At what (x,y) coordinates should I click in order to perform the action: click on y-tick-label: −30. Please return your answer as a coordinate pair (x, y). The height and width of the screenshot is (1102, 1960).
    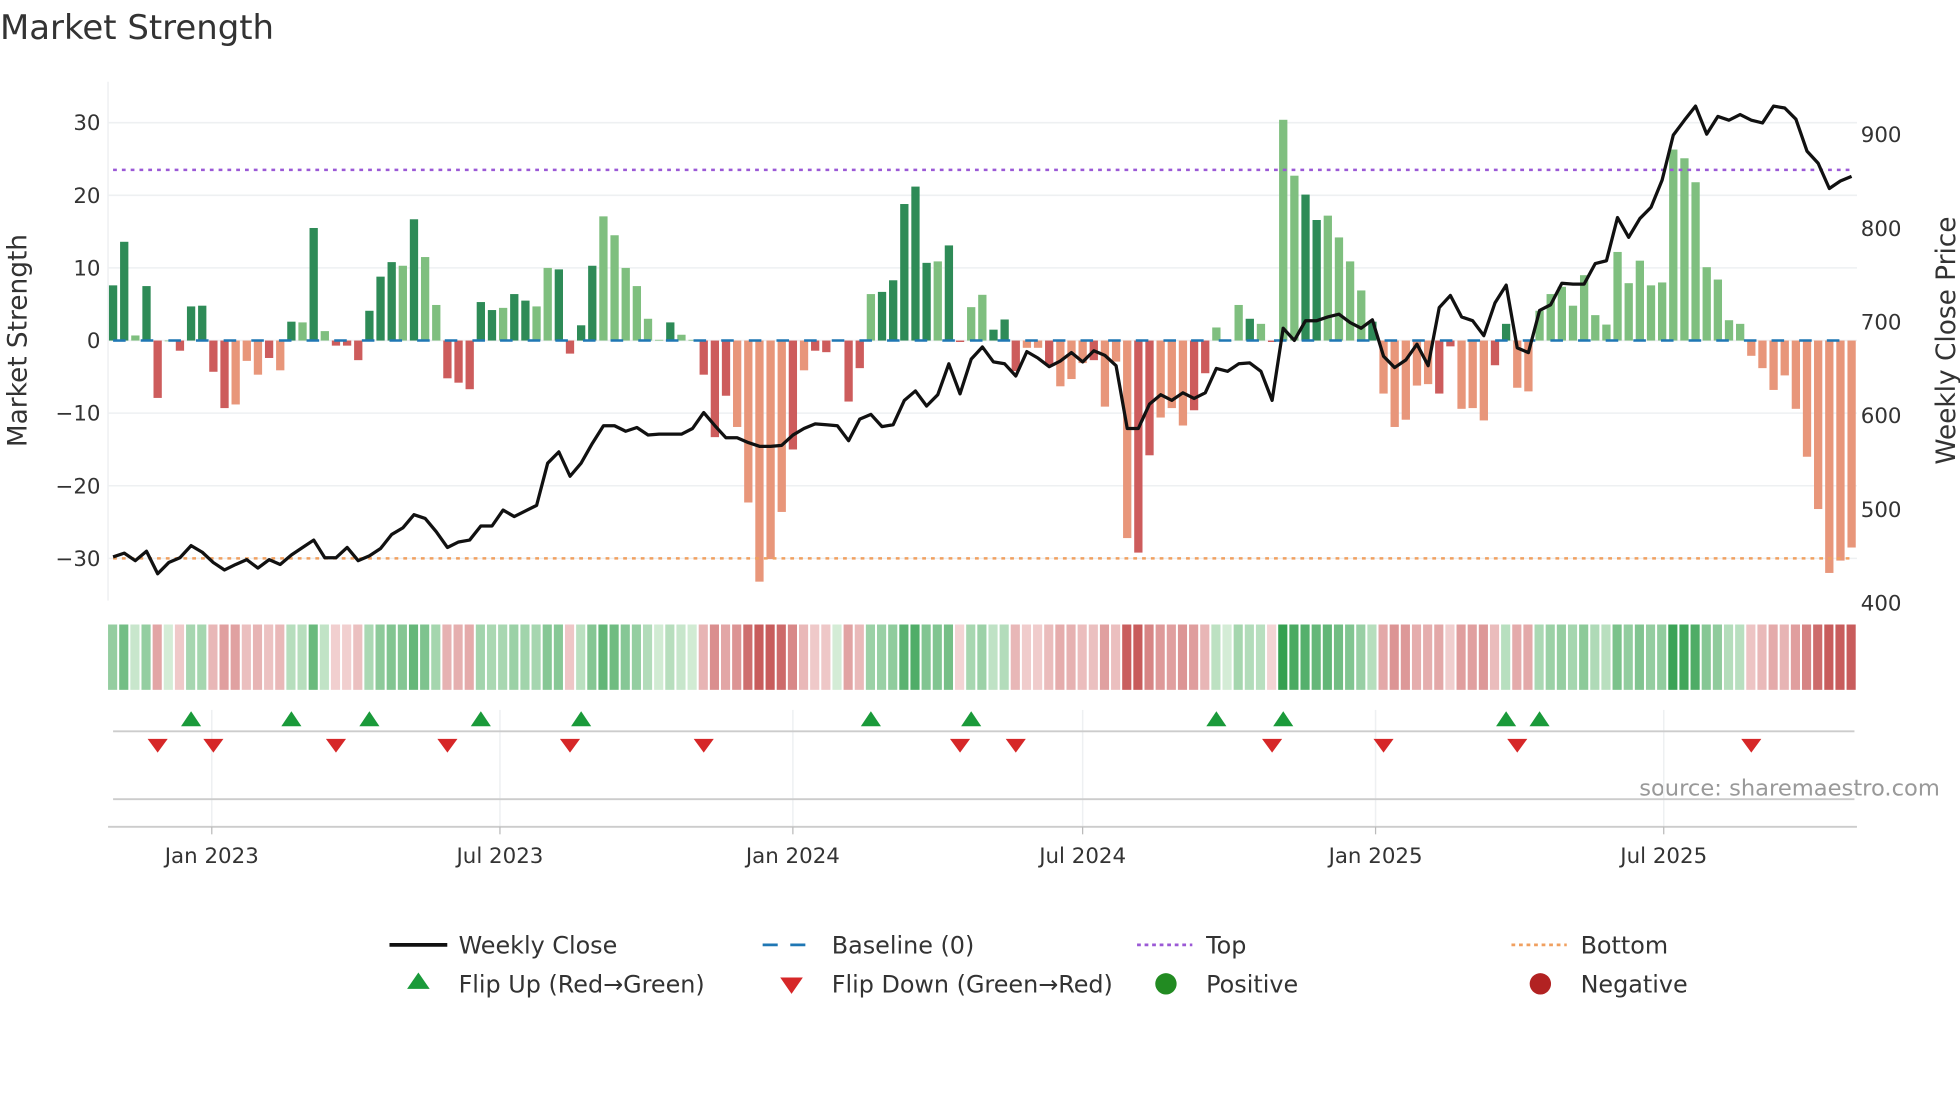
    Looking at the image, I should click on (77, 559).